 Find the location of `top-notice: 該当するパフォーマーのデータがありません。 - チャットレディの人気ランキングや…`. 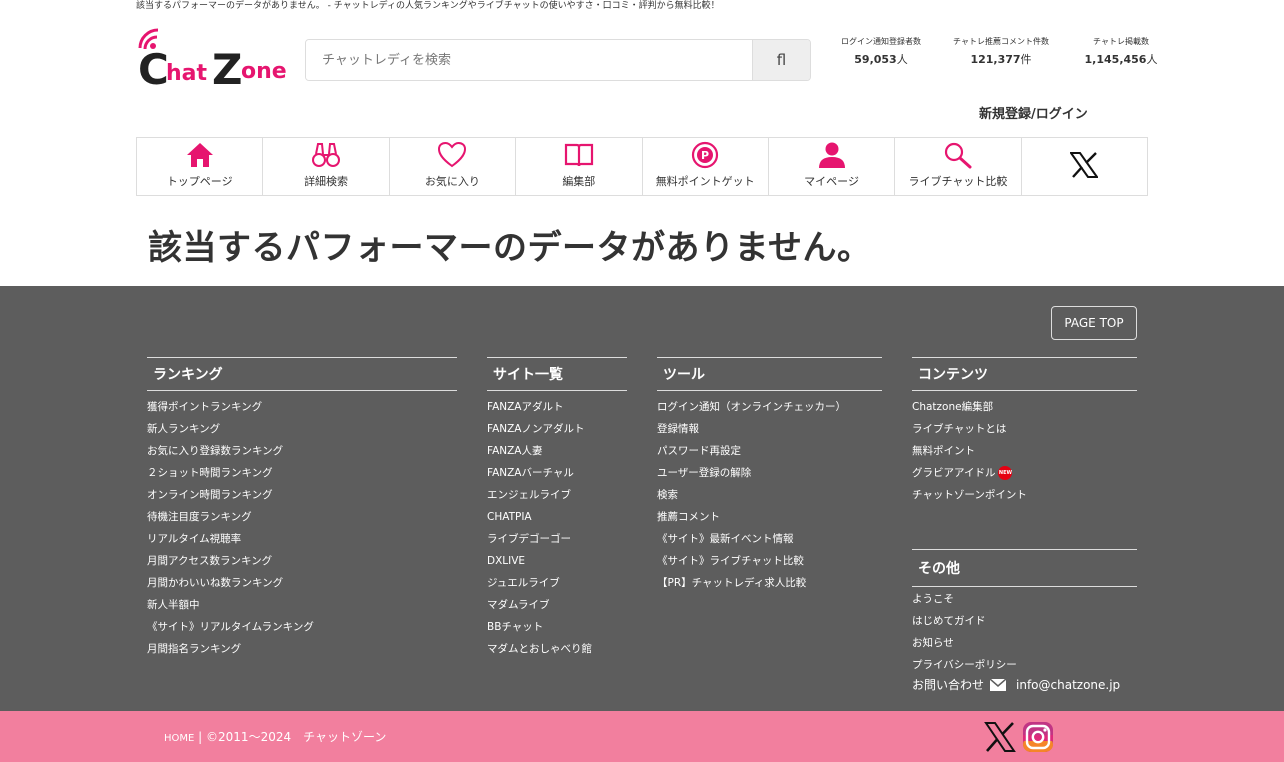

top-notice: 該当するパフォーマーのデータがありません。 - チャットレディの人気ランキングや… is located at coordinates (428, 6).